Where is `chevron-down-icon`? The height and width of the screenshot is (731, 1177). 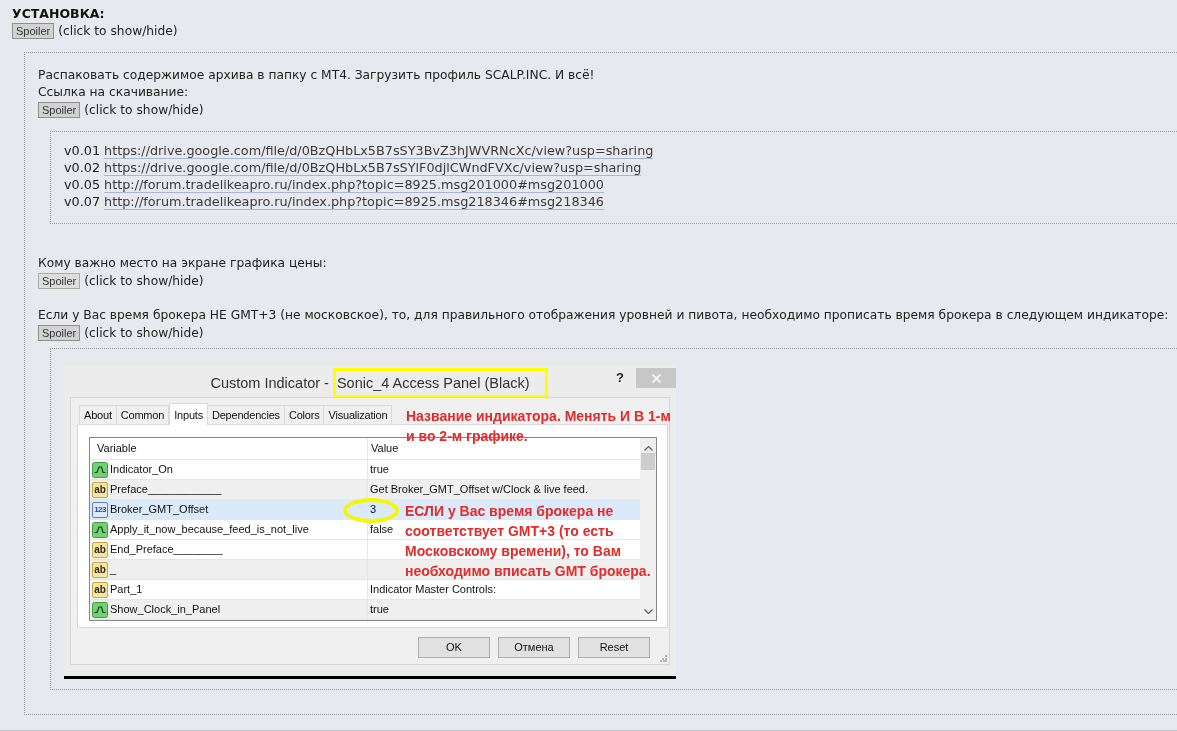 chevron-down-icon is located at coordinates (648, 611).